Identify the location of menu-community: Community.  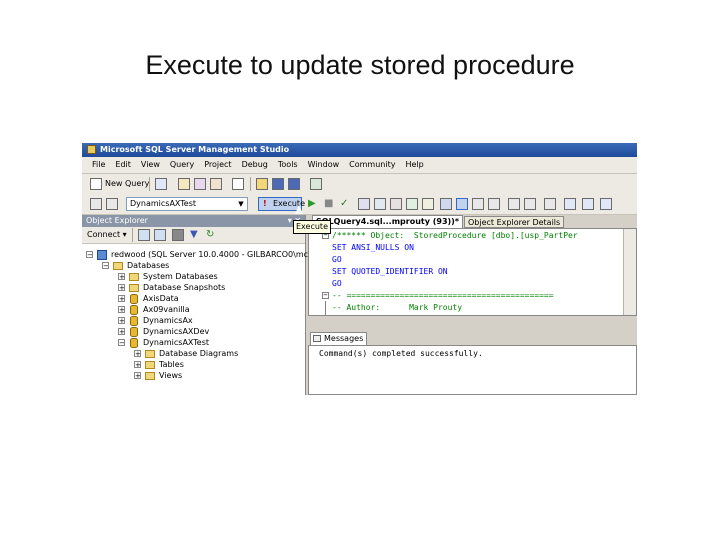
(372, 165).